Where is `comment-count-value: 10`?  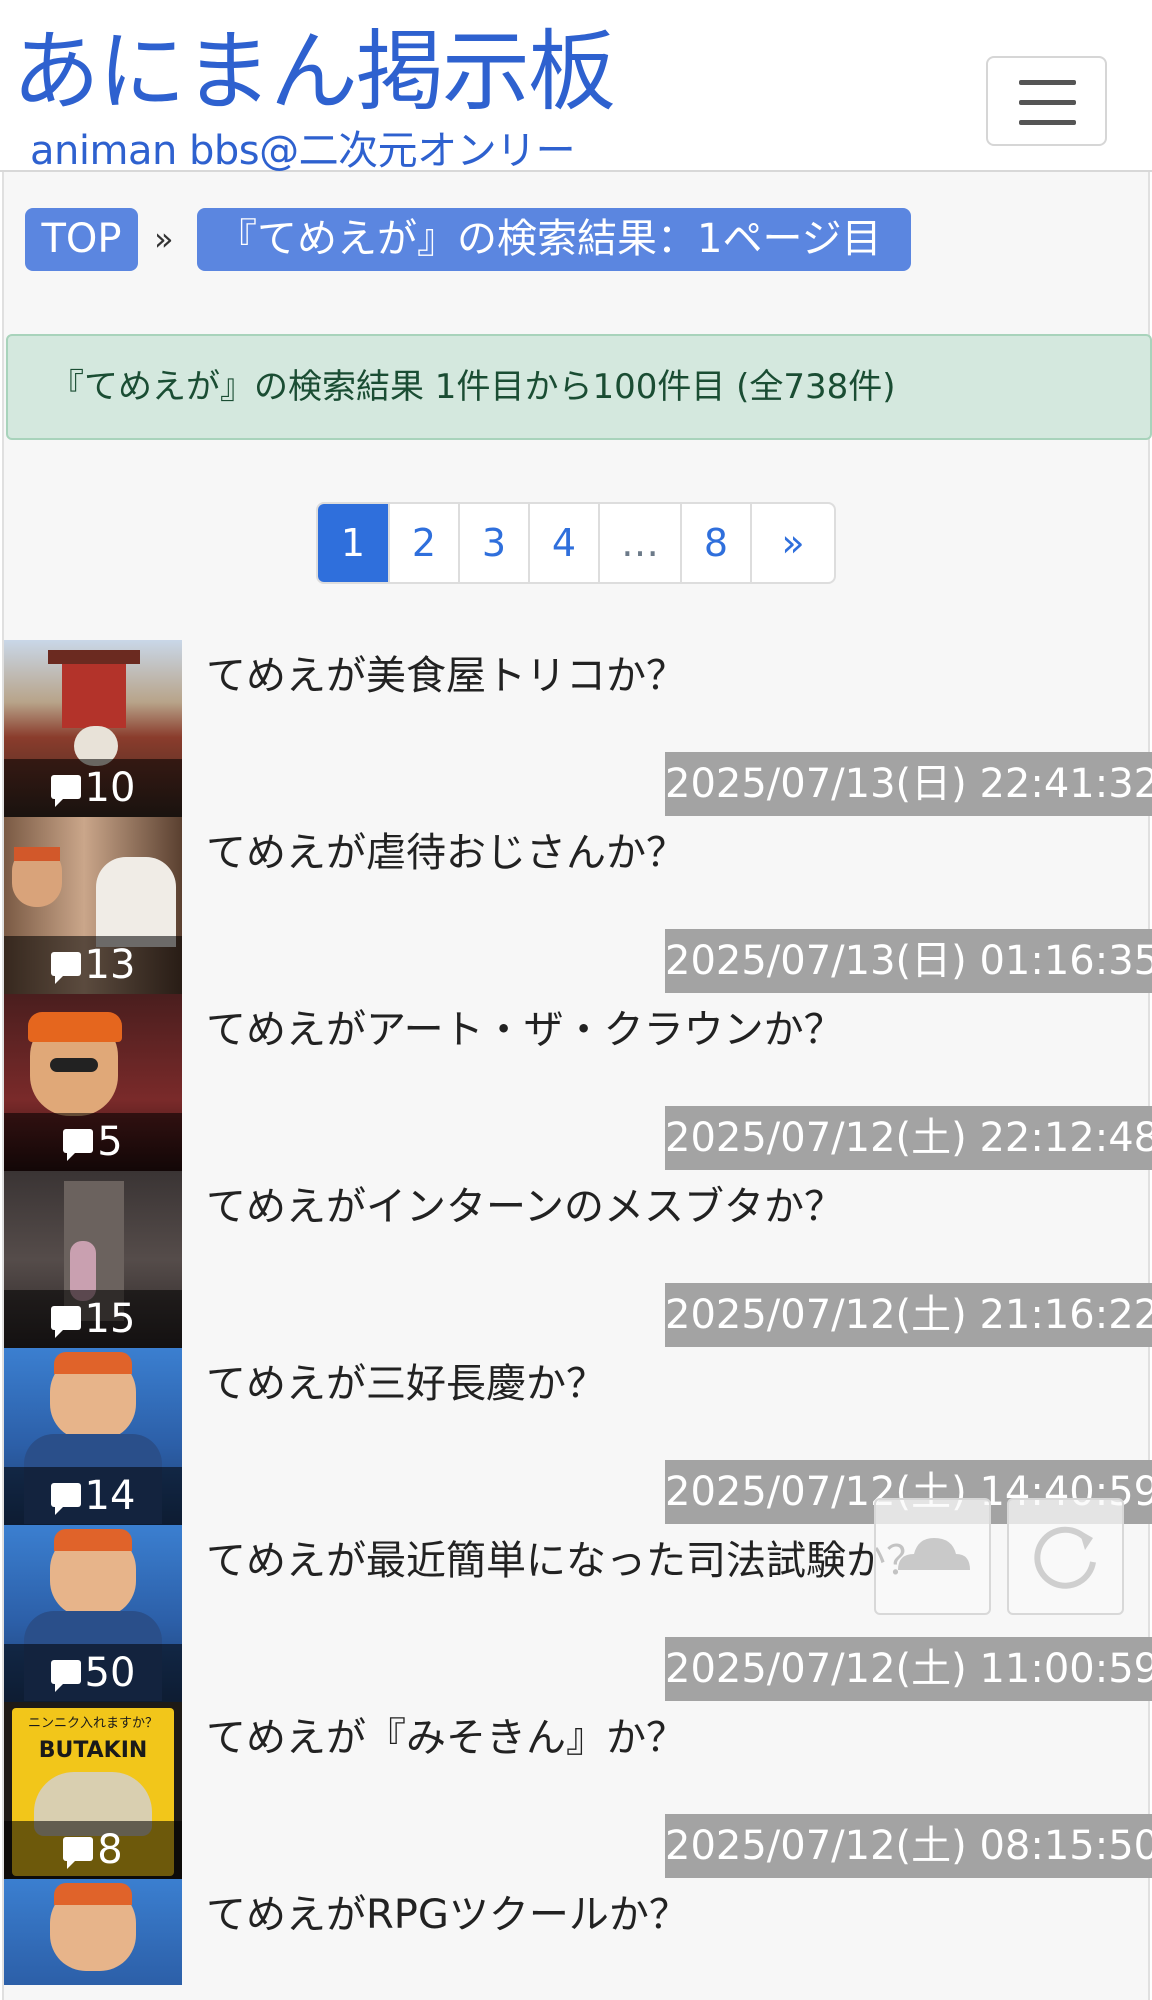 comment-count-value: 10 is located at coordinates (110, 788).